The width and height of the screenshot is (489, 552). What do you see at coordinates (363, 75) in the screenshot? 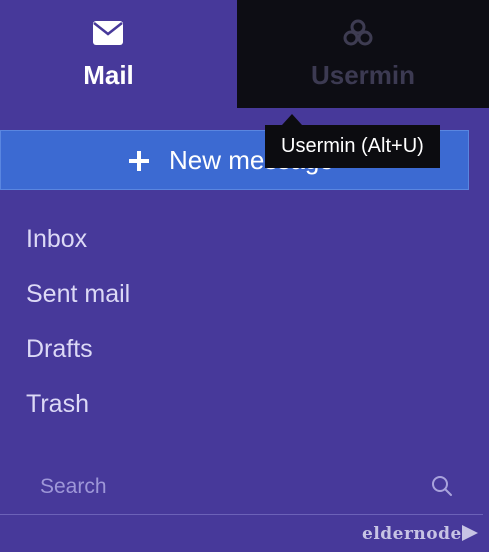
I see `tab-usermin-label: Usermin` at bounding box center [363, 75].